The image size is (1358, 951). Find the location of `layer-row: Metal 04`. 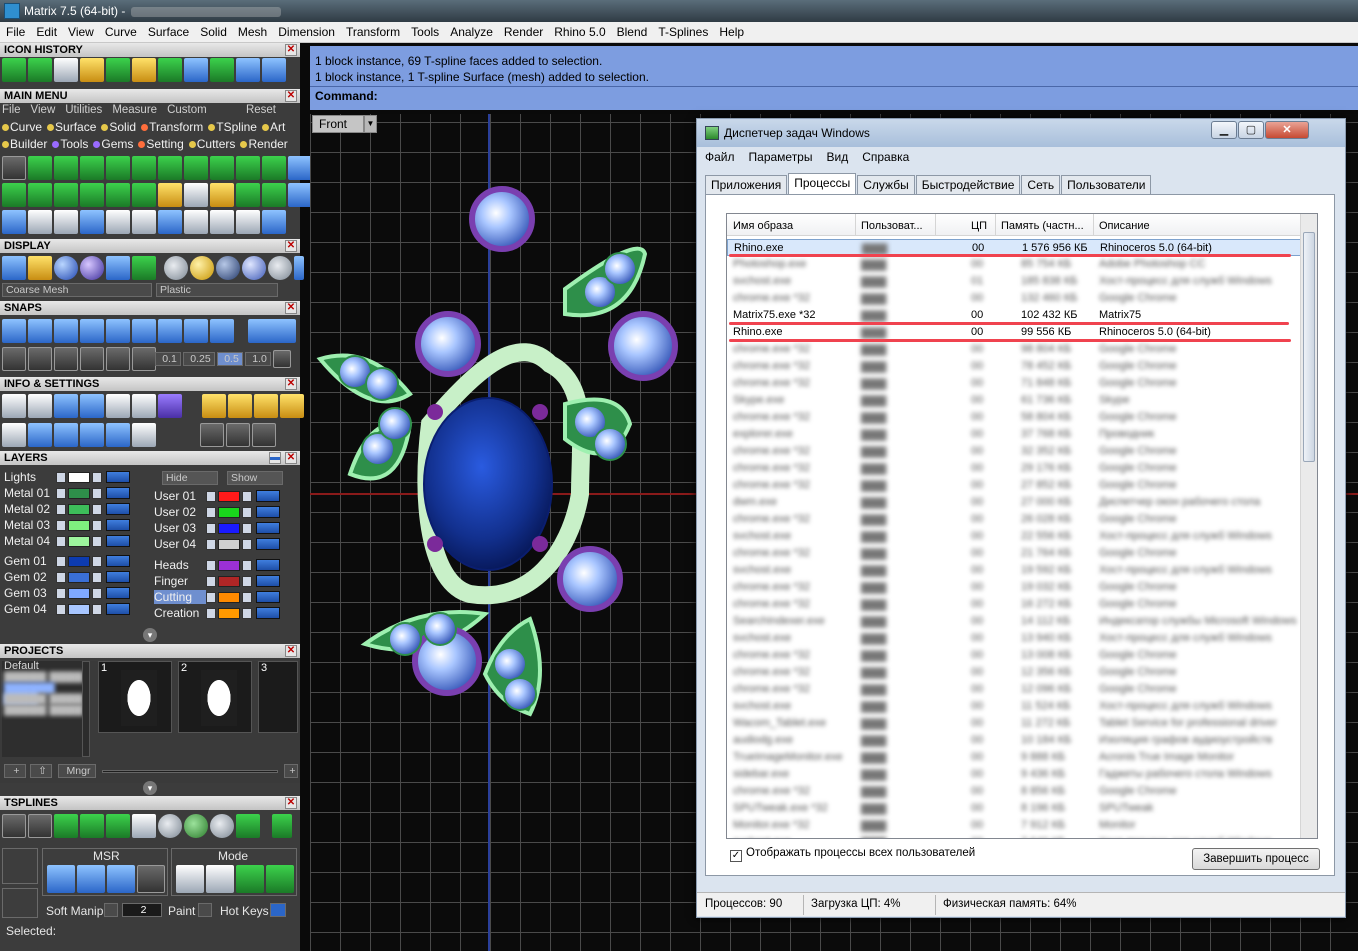

layer-row: Metal 04 is located at coordinates (70, 541).